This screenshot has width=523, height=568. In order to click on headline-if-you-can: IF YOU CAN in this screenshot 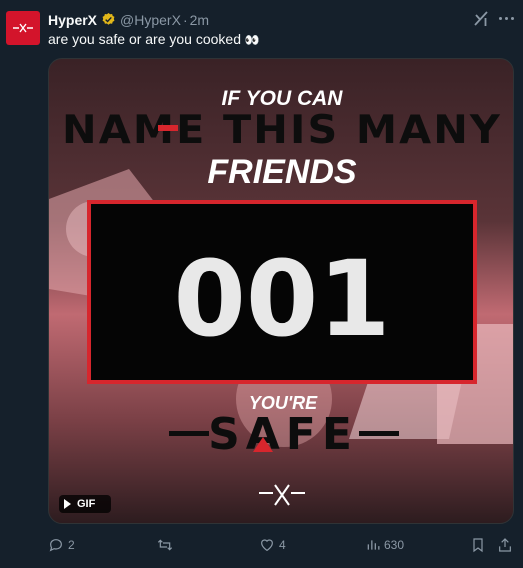, I will do `click(283, 98)`.